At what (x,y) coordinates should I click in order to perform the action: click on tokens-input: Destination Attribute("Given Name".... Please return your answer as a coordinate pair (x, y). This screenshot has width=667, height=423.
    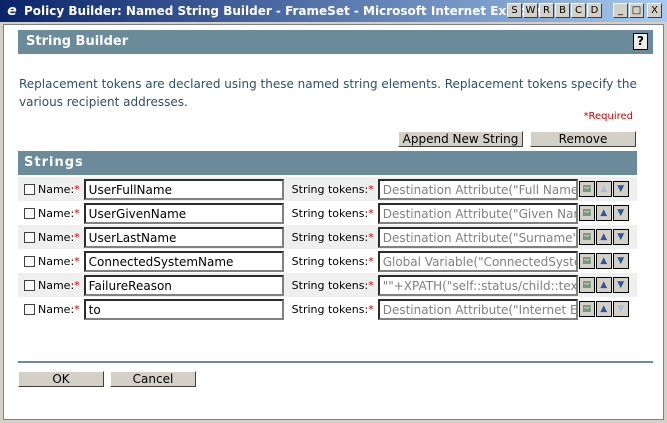
    Looking at the image, I should click on (477, 213).